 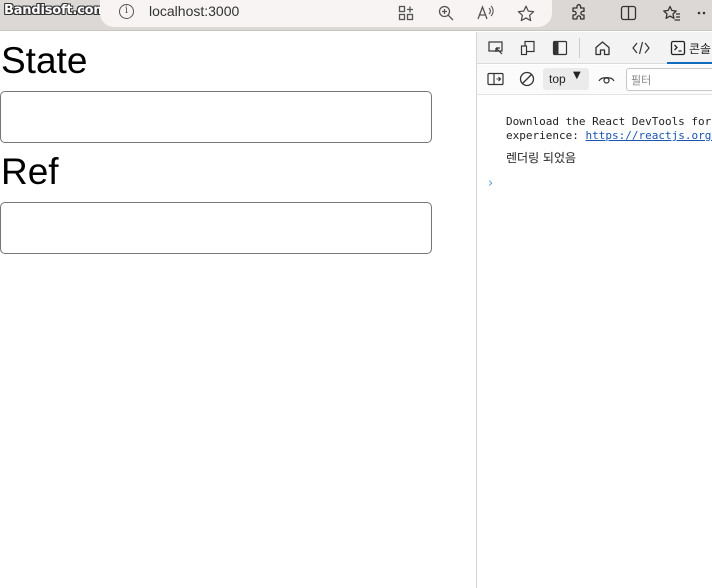 I want to click on console-message: experience: https://reactjs.org/, so click(x=609, y=136).